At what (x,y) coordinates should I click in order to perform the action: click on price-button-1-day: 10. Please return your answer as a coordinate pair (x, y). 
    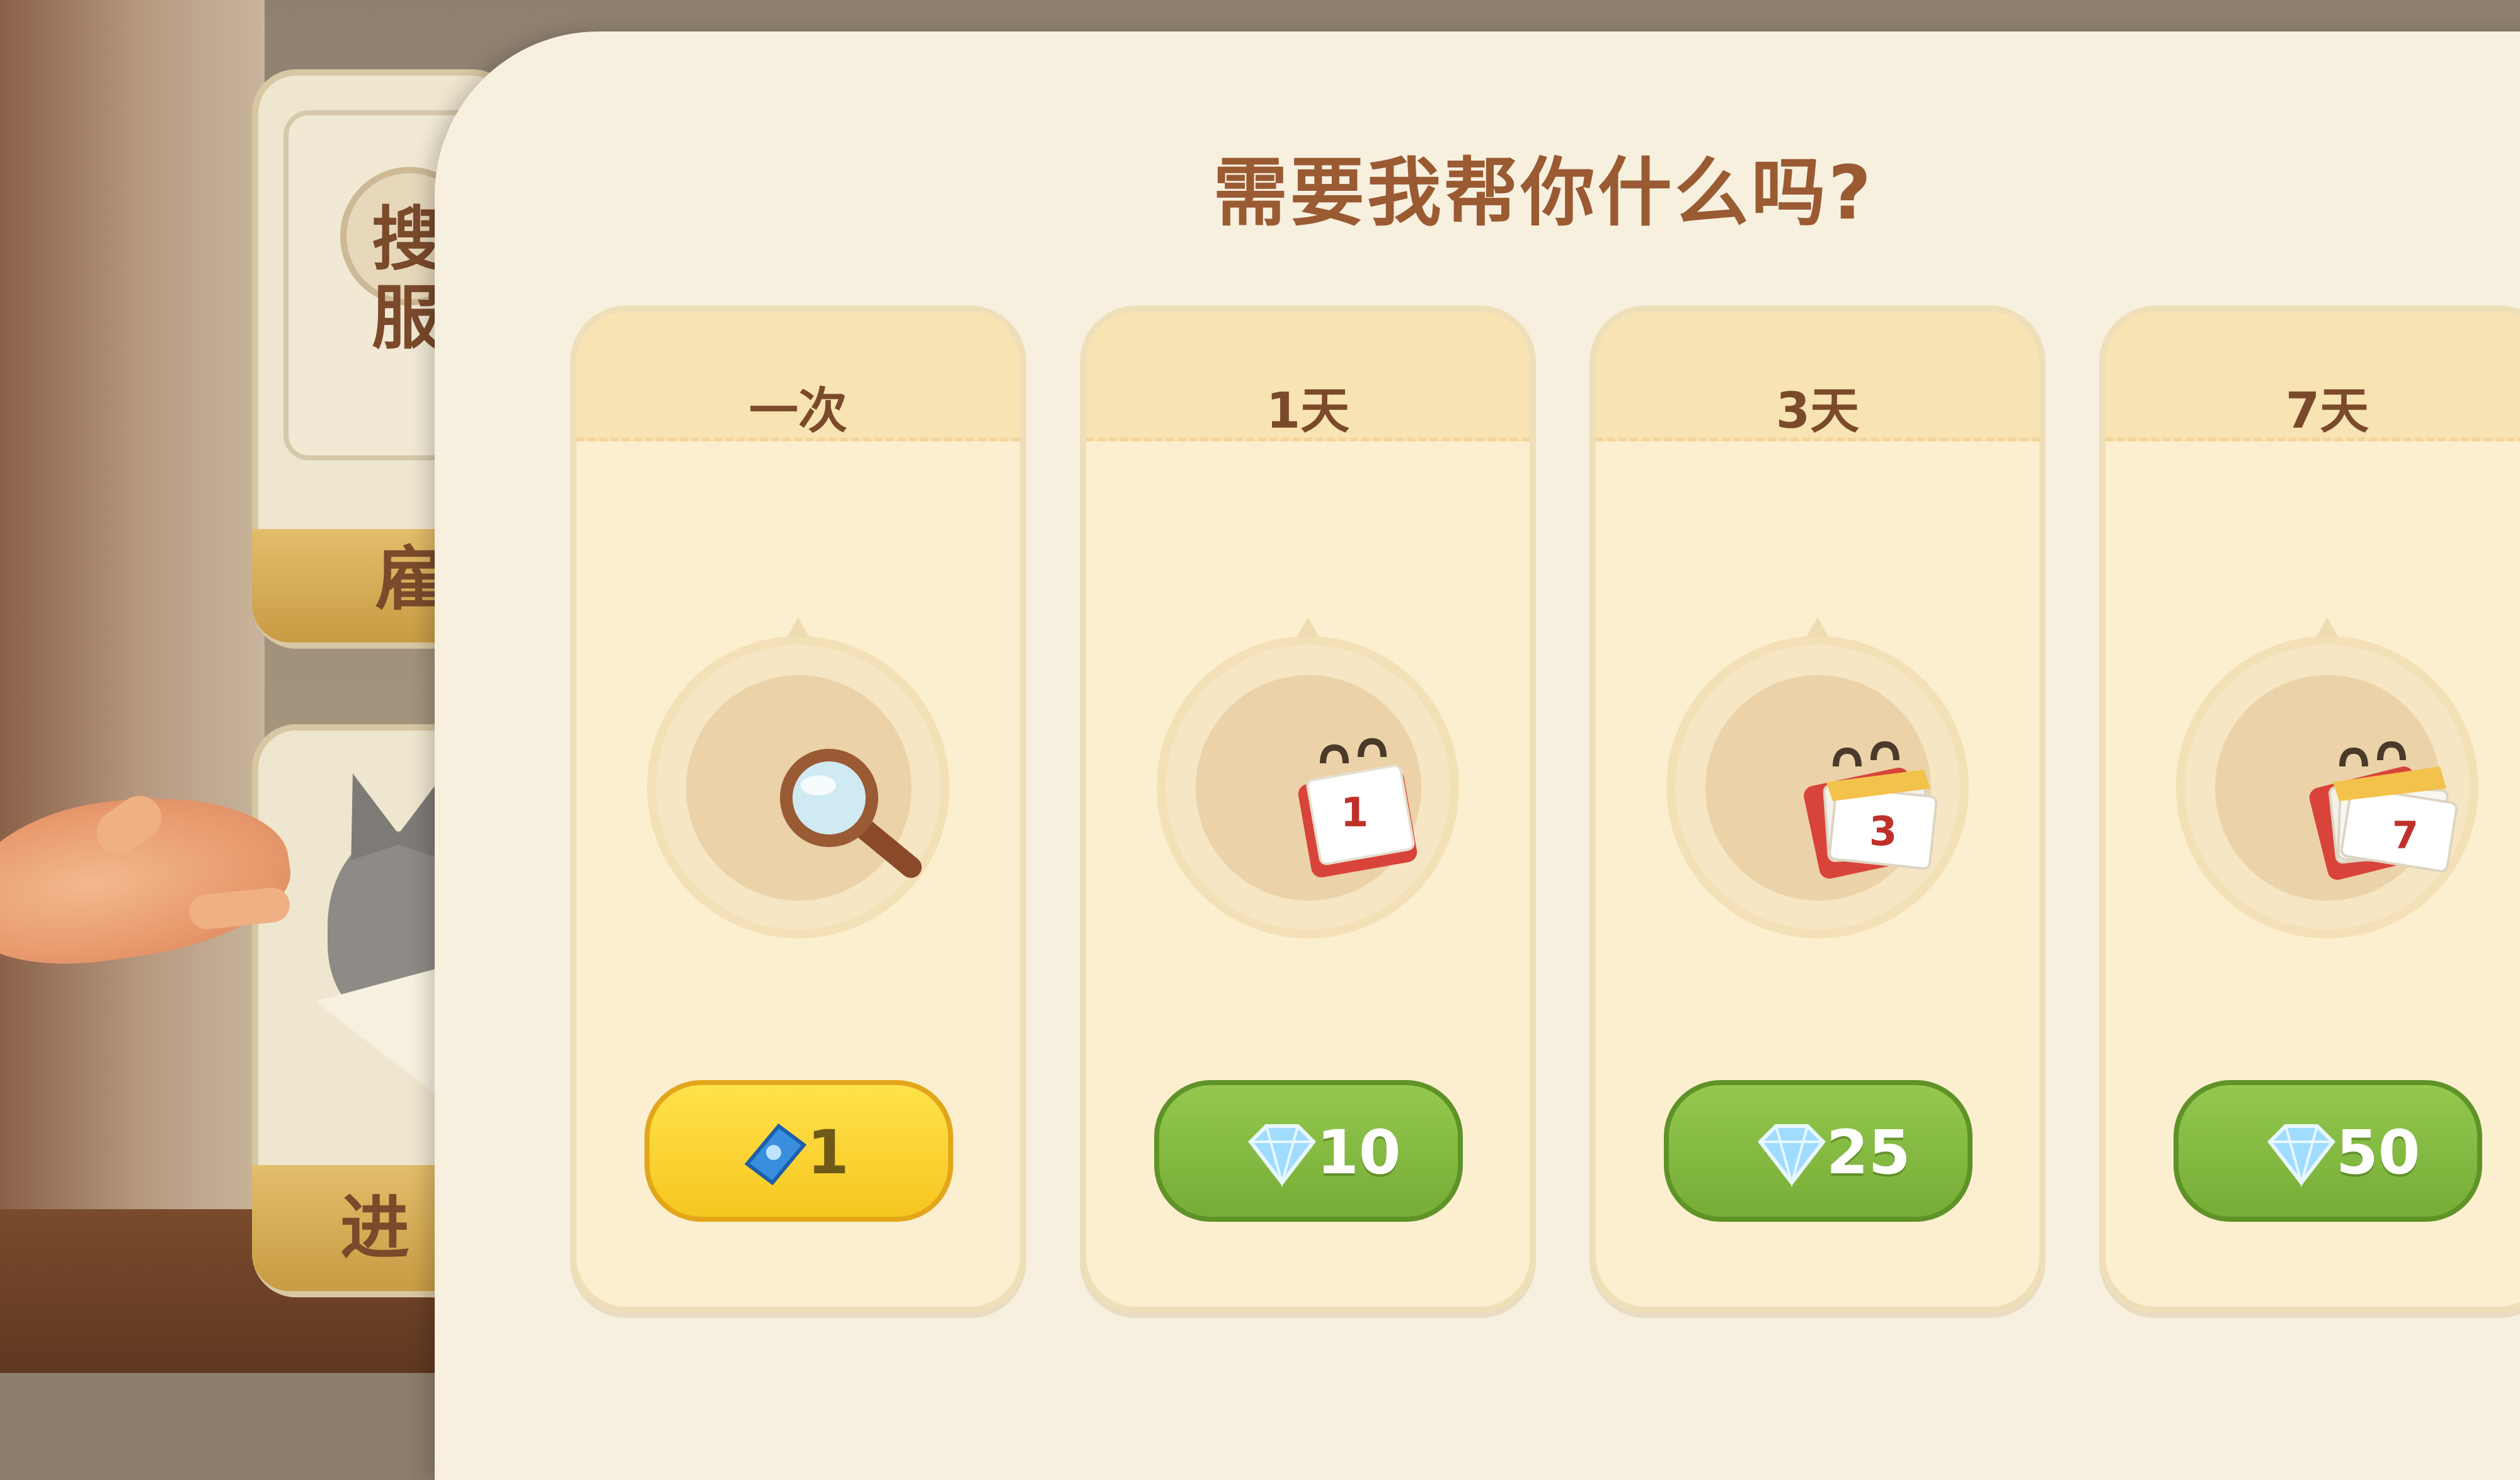
    Looking at the image, I should click on (1308, 1151).